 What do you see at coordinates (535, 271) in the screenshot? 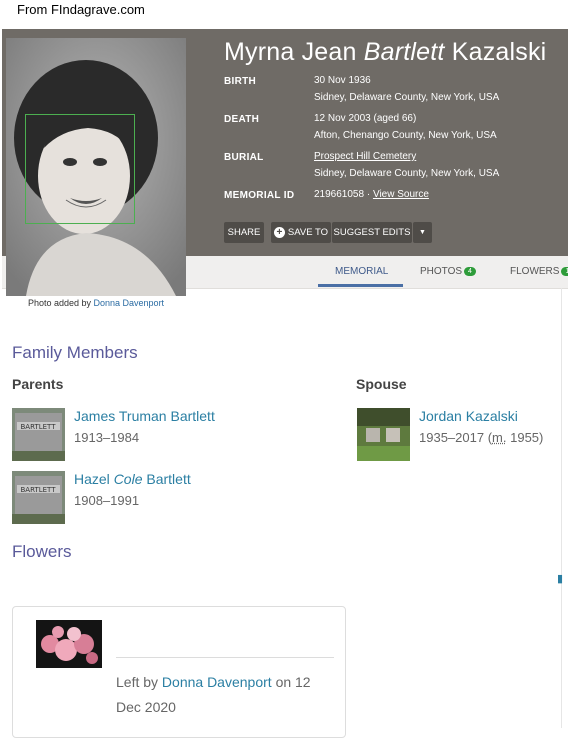
I see `tab-flowers-label: FLOWERS` at bounding box center [535, 271].